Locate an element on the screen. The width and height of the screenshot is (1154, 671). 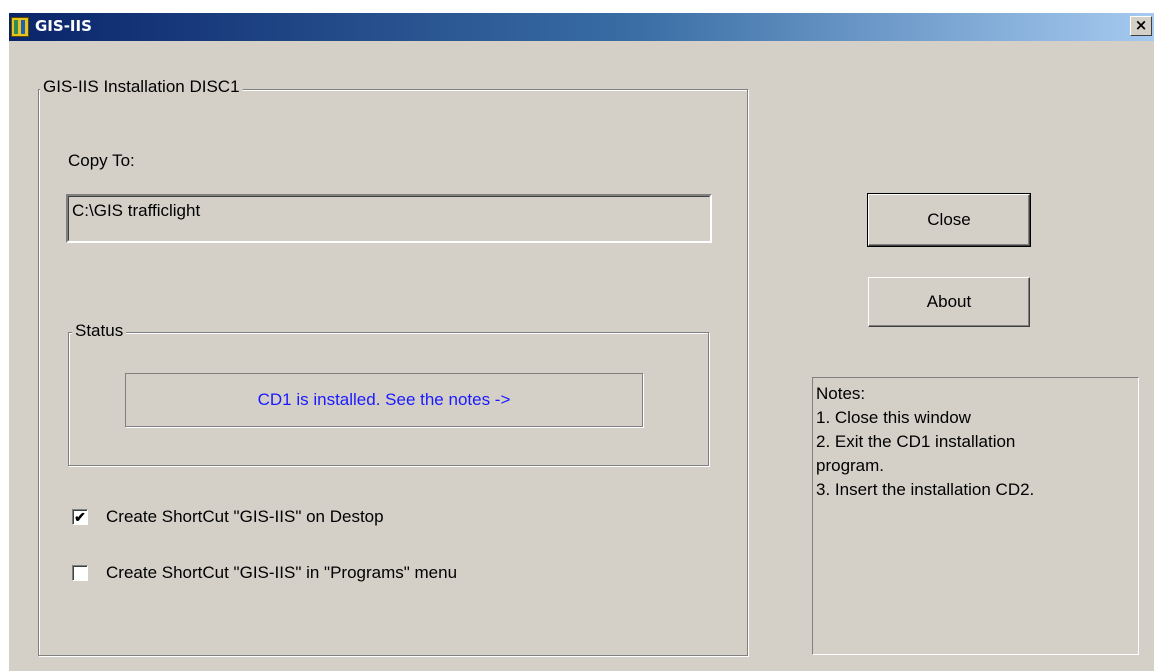
notes-heading: Notes: is located at coordinates (841, 393).